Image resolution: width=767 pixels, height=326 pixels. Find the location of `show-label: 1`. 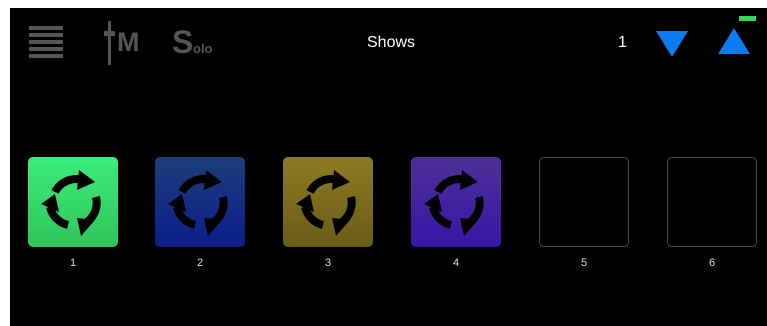

show-label: 1 is located at coordinates (73, 263).